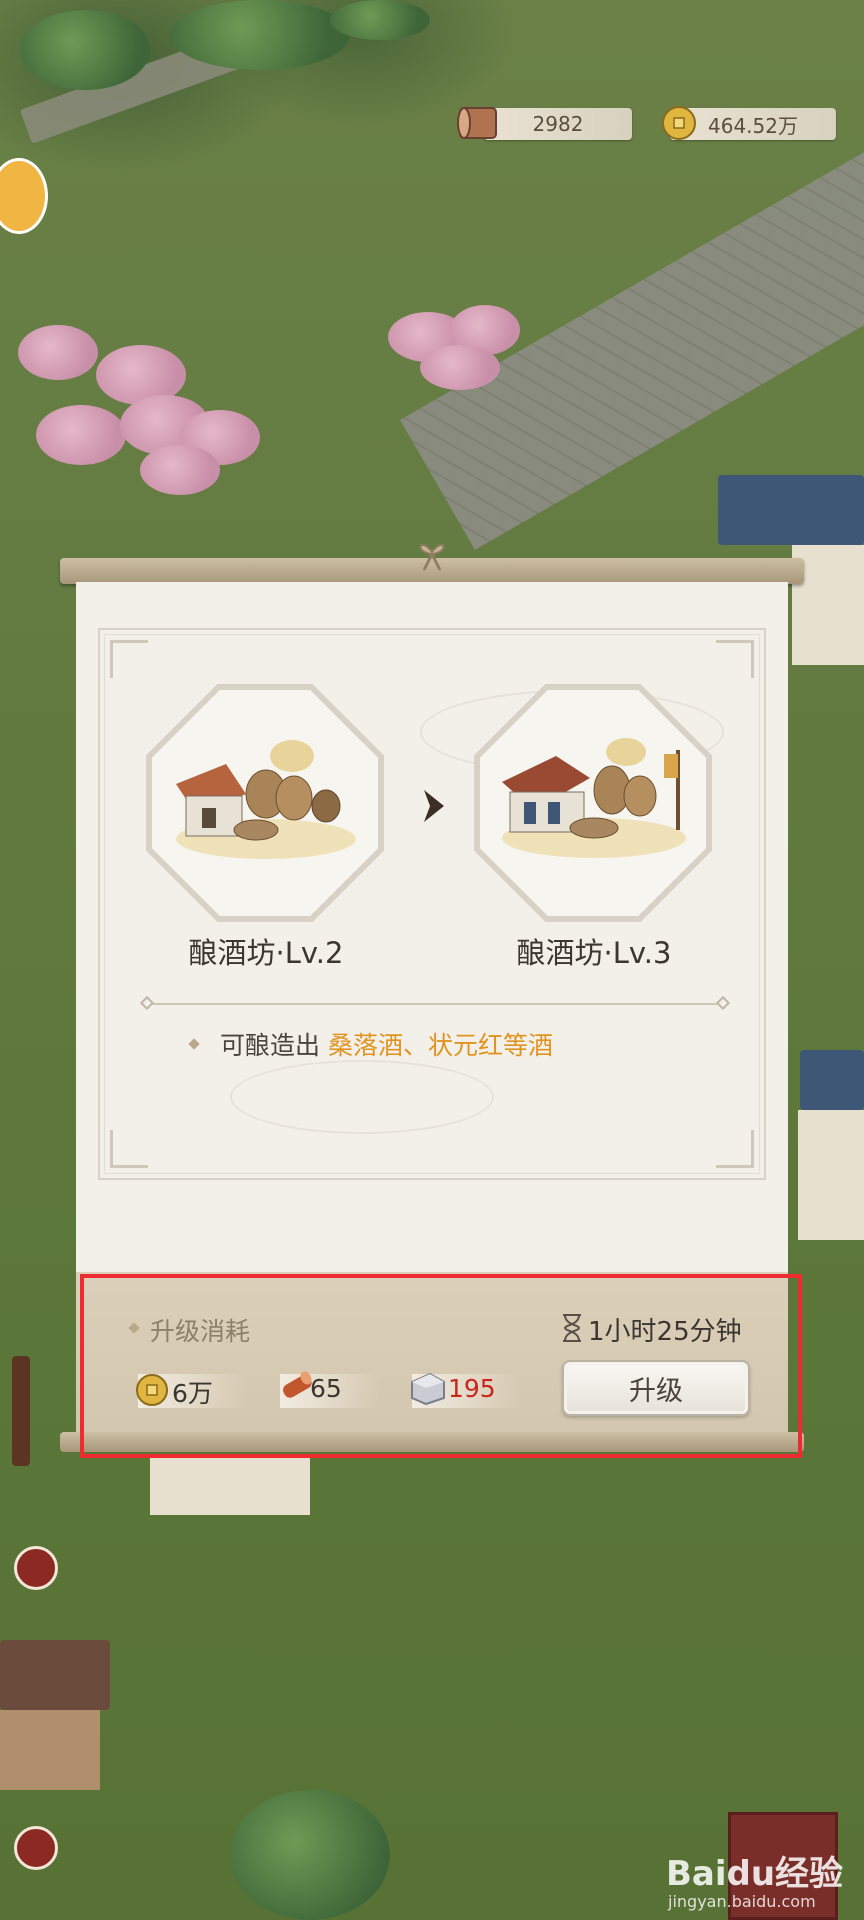  Describe the element at coordinates (755, 1874) in the screenshot. I see `watermark-brand: Baidu经验` at that location.